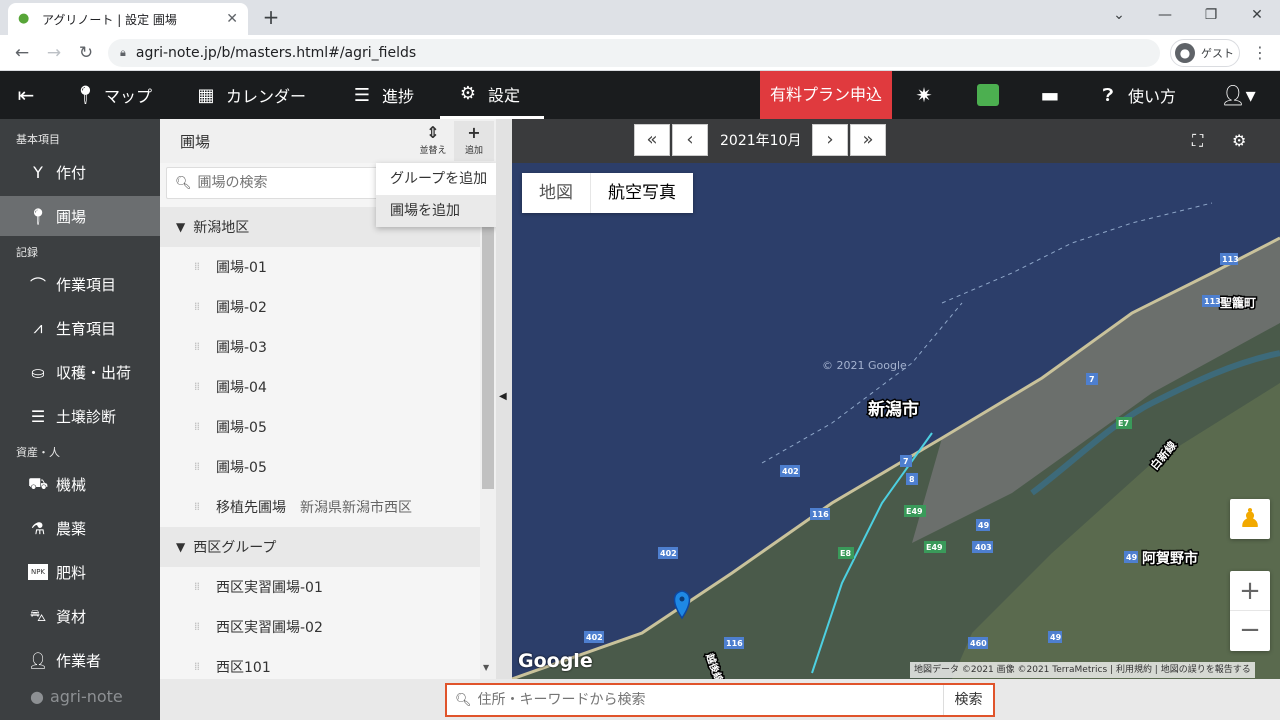  I want to click on sidebar-item-soil: ☰ 土壌診断, so click(80, 416).